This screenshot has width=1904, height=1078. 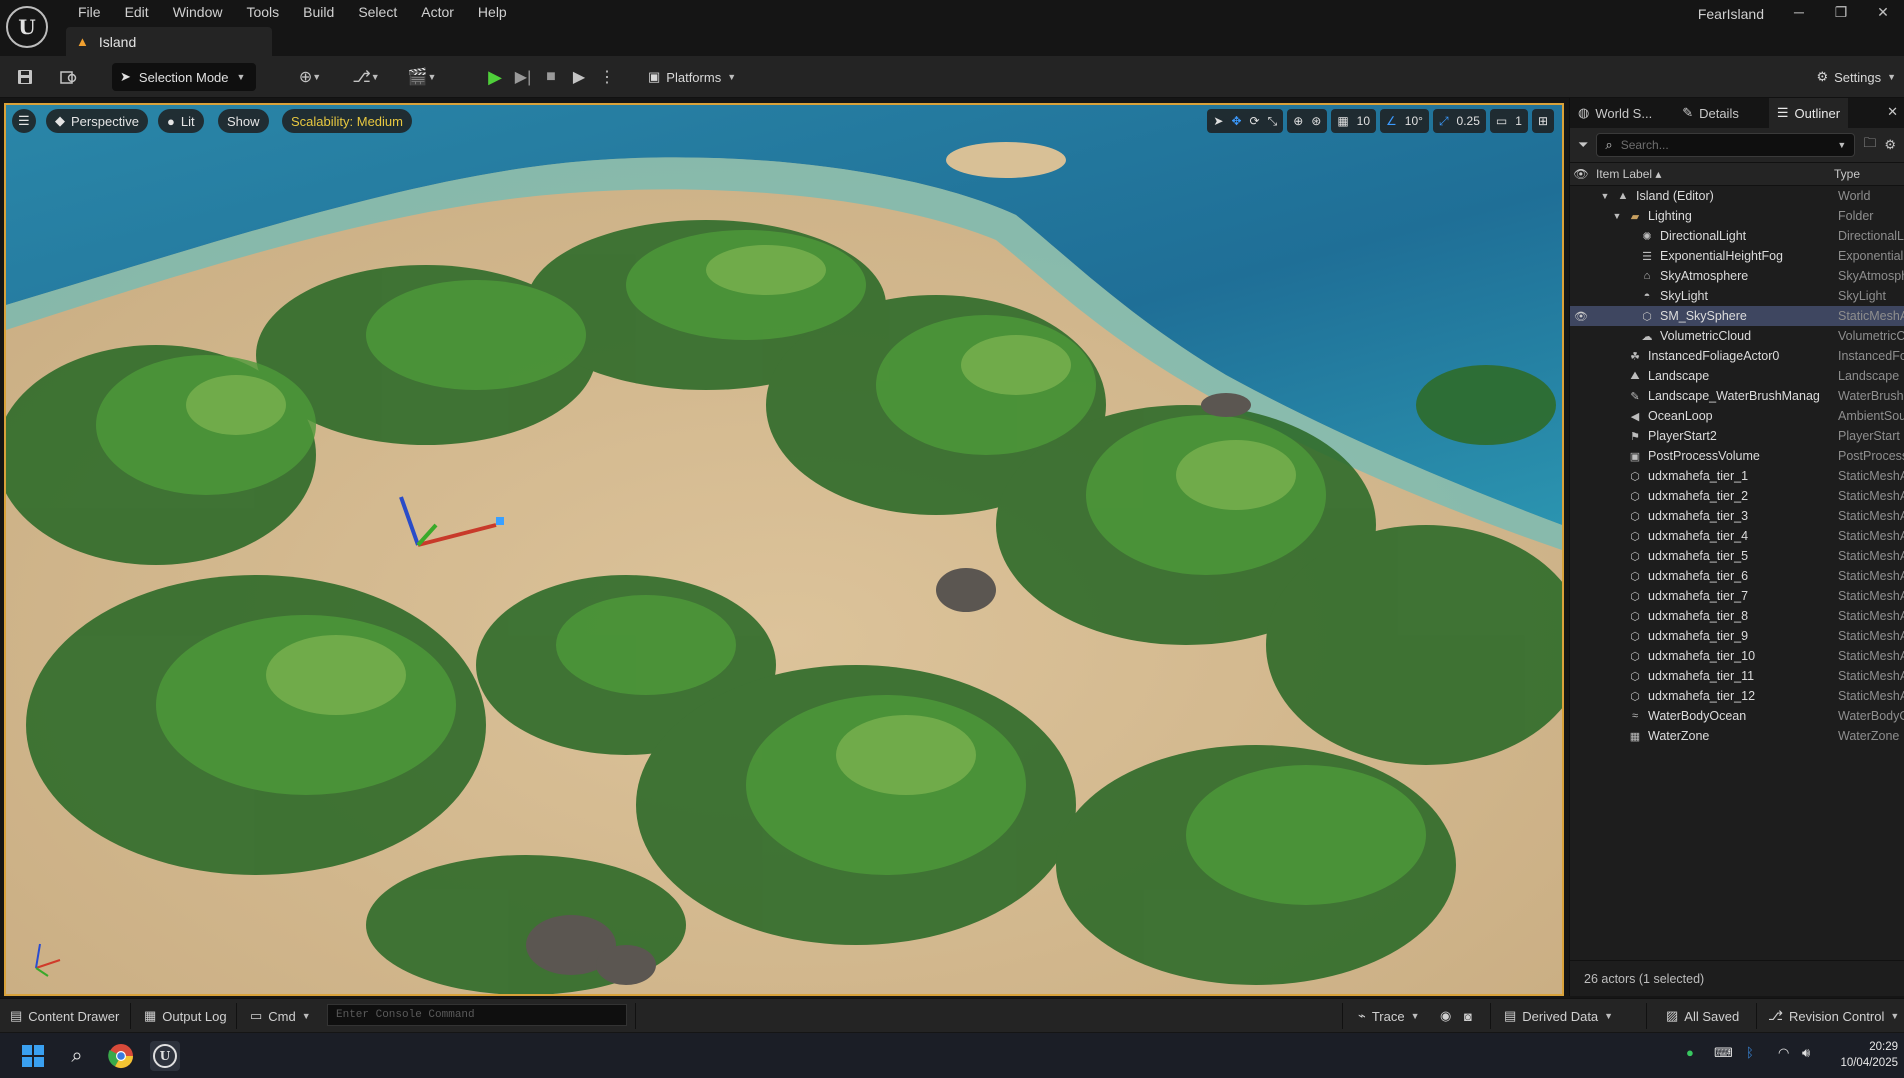 I want to click on minimize-icon: ─, so click(x=1799, y=12).